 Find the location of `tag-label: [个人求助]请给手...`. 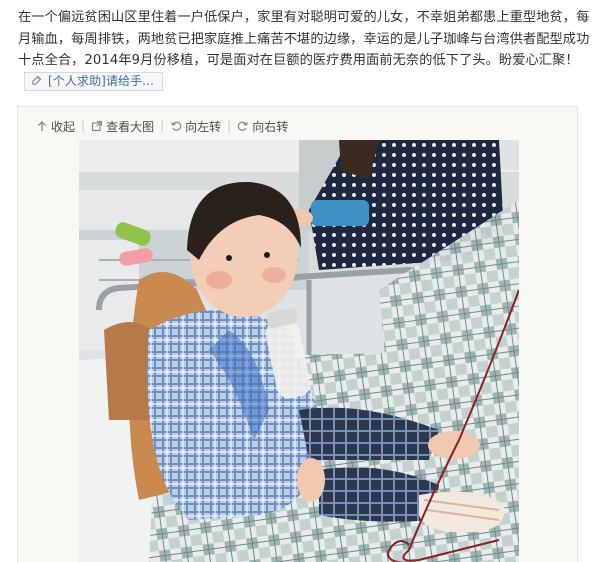

tag-label: [个人求助]请给手... is located at coordinates (101, 81).